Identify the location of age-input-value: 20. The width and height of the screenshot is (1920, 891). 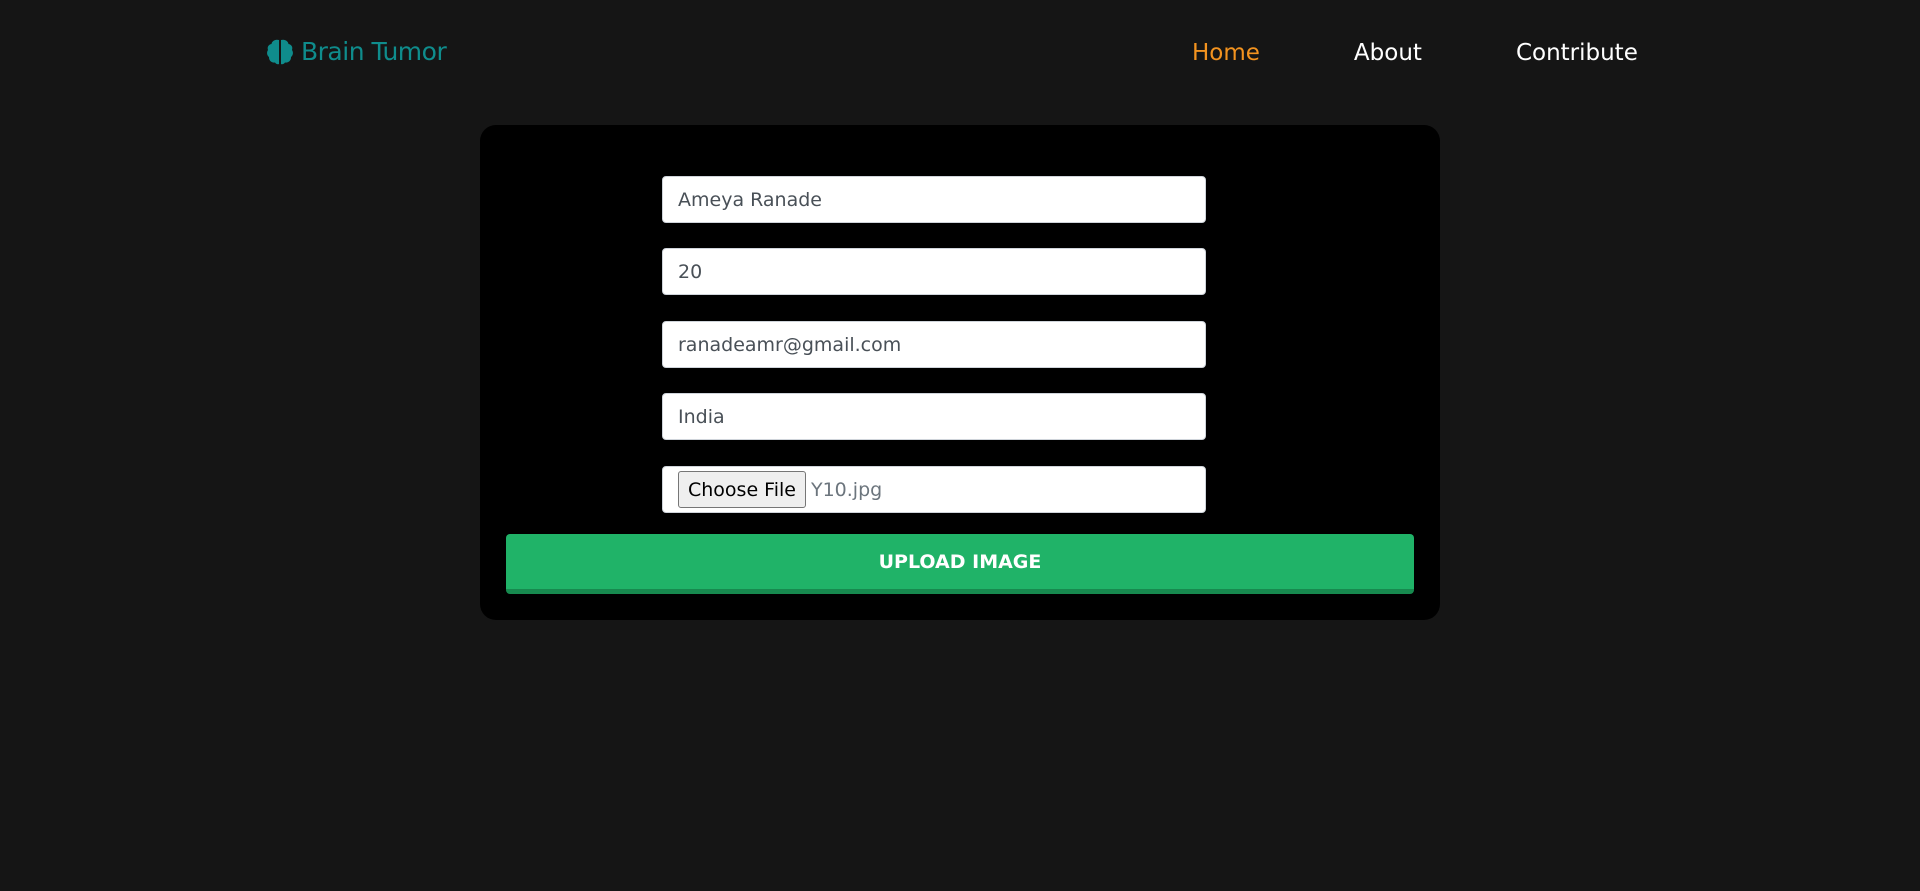
(690, 271).